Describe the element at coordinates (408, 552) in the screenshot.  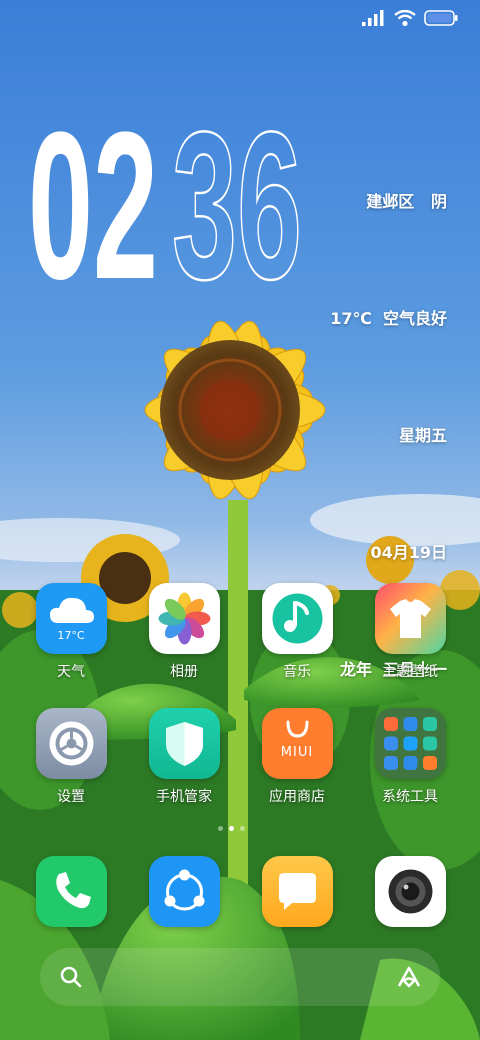
I see `date-line: 04月19日` at that location.